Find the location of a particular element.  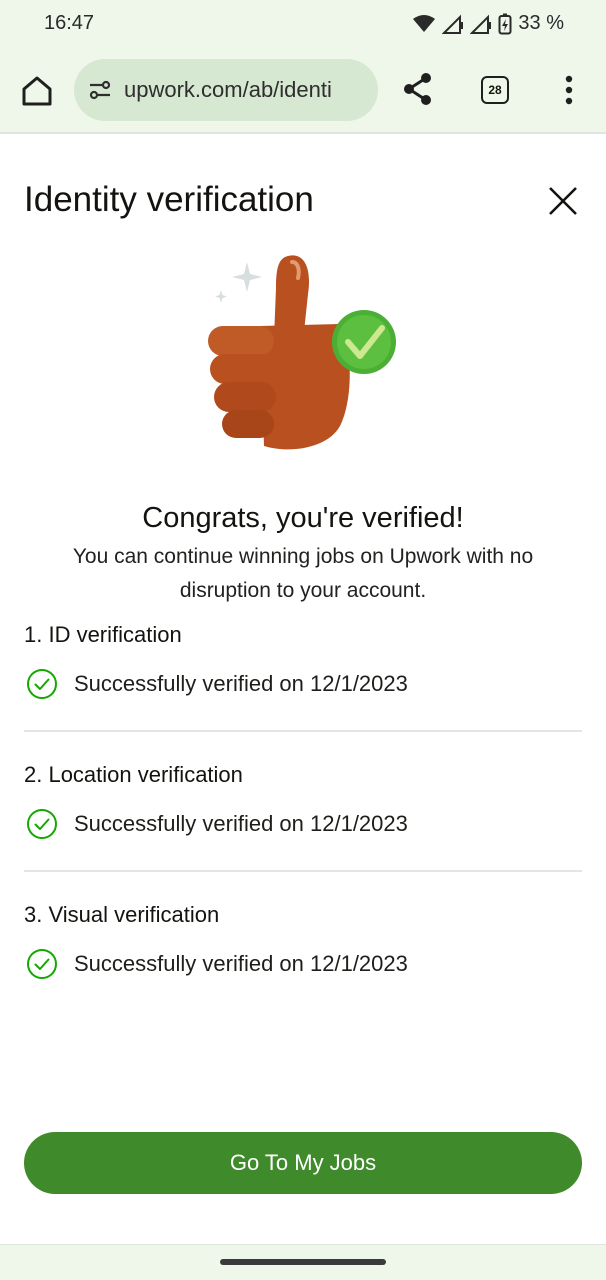

browser-toolbar: upwork.com/ab/identi 28 is located at coordinates (303, 92).